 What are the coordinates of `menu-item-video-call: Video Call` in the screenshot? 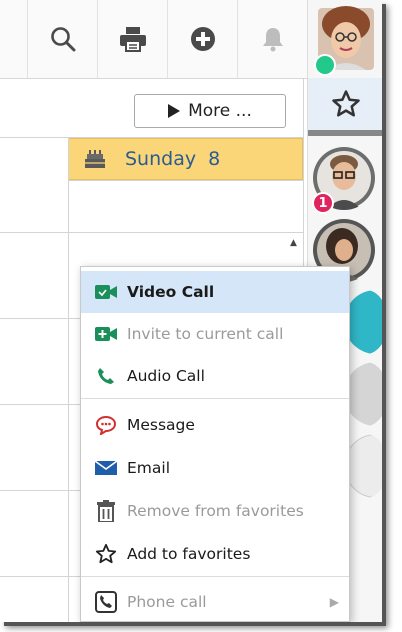 It's located at (215, 292).